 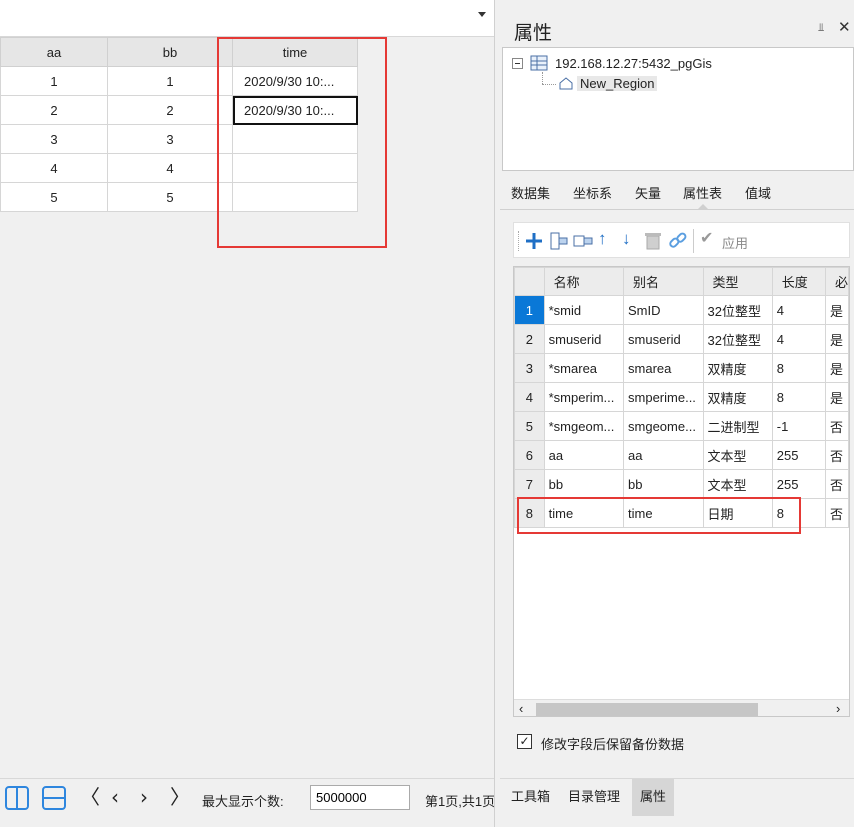 I want to click on field-name-cell: *smid, so click(x=584, y=310).